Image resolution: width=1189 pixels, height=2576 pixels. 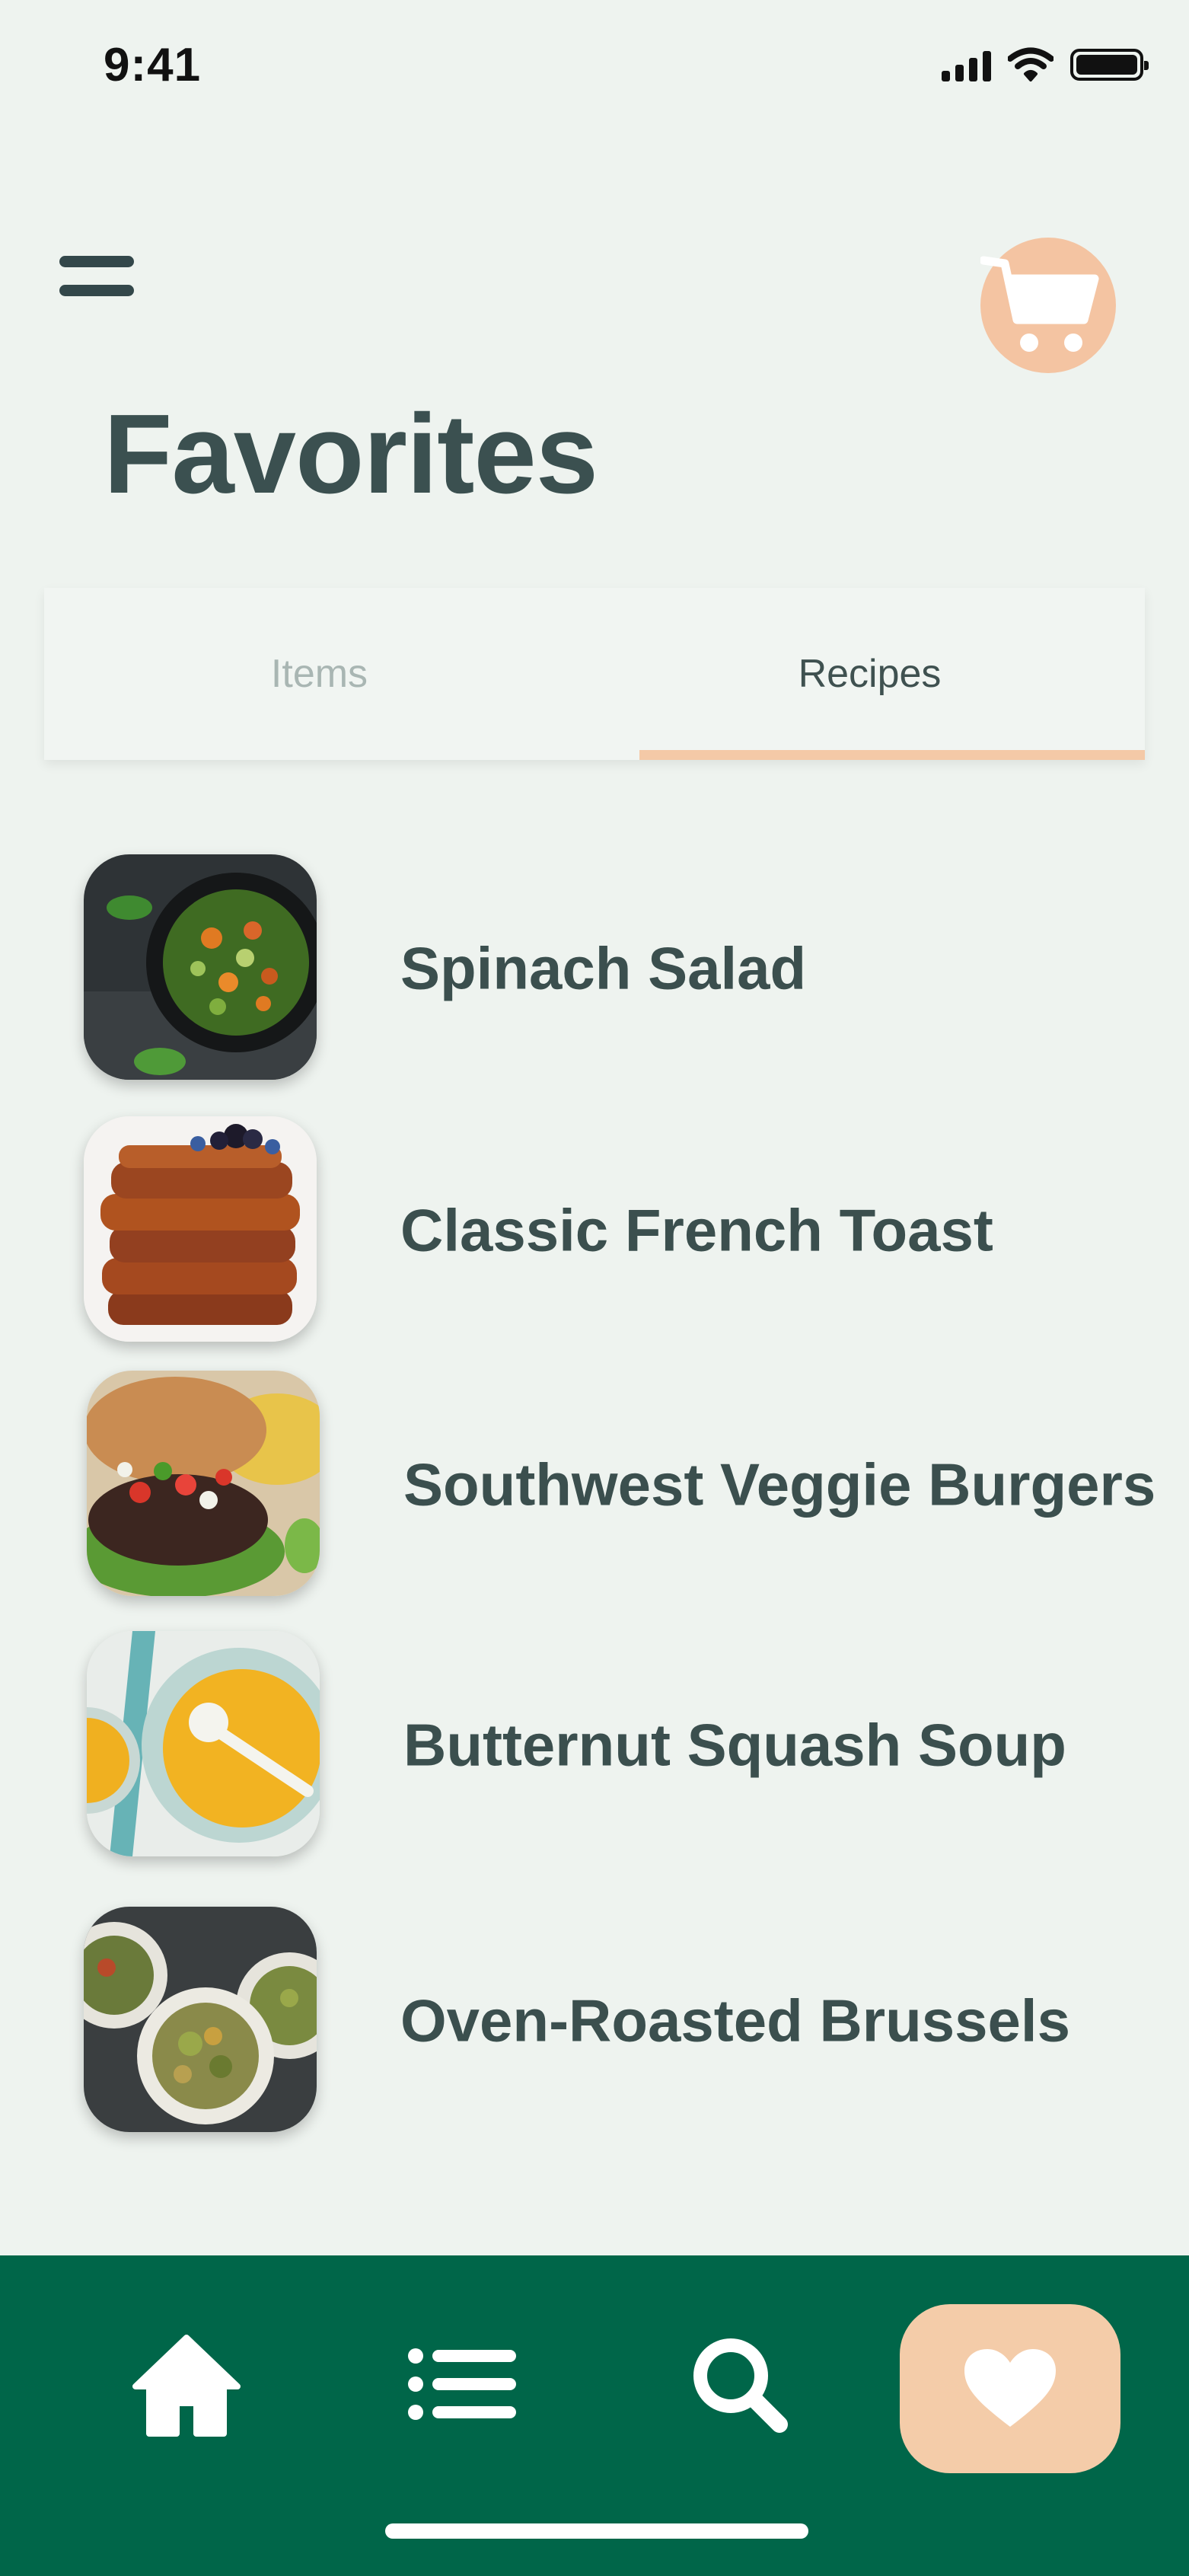 What do you see at coordinates (734, 1745) in the screenshot?
I see `recipe-name: Butternut Squash Soup` at bounding box center [734, 1745].